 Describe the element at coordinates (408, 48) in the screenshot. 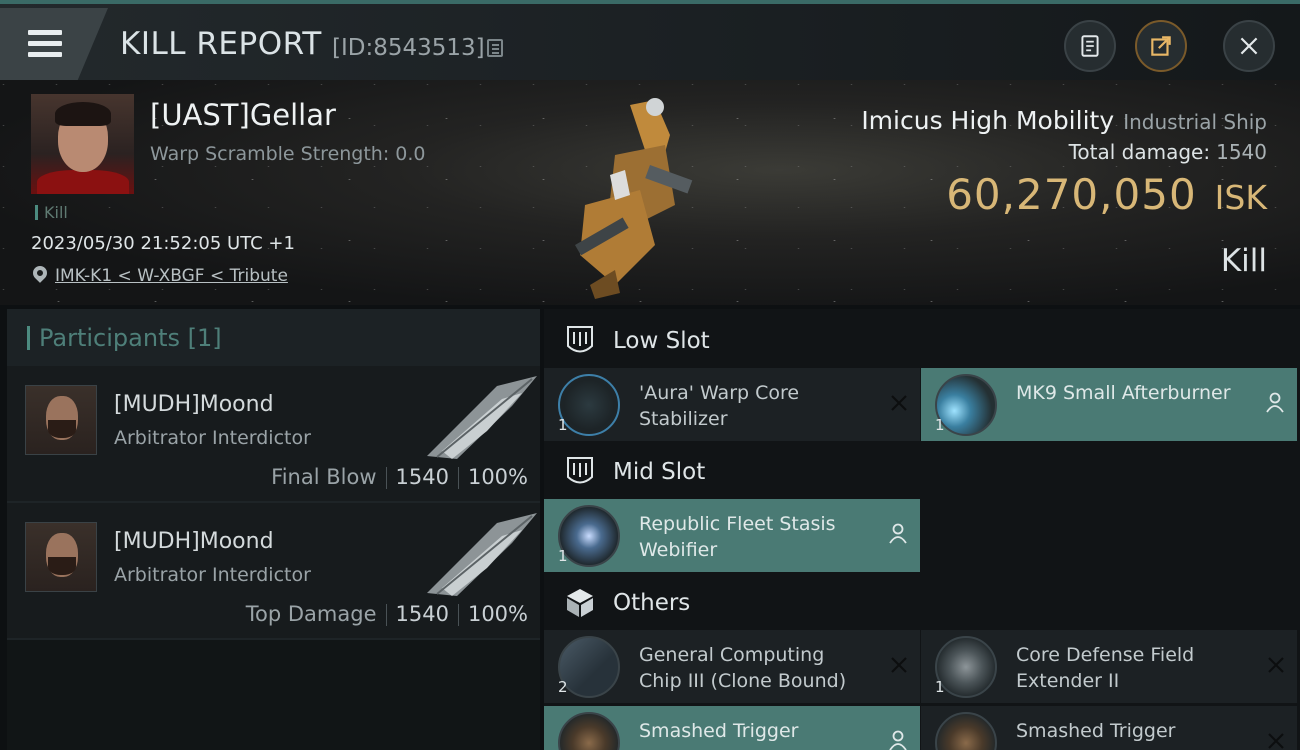

I see `report-id: [ID:8543513]` at that location.